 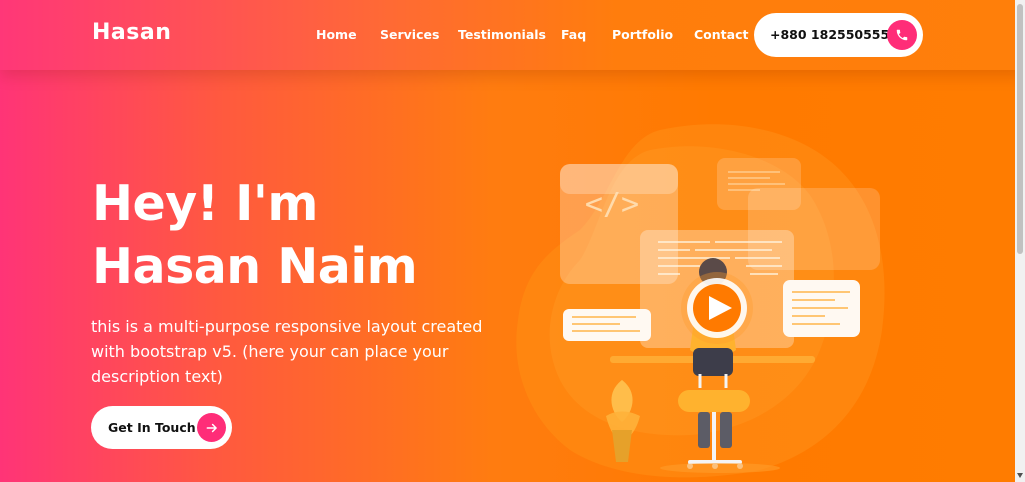 What do you see at coordinates (502, 34) in the screenshot?
I see `nav-link-testimonials: Testimonials` at bounding box center [502, 34].